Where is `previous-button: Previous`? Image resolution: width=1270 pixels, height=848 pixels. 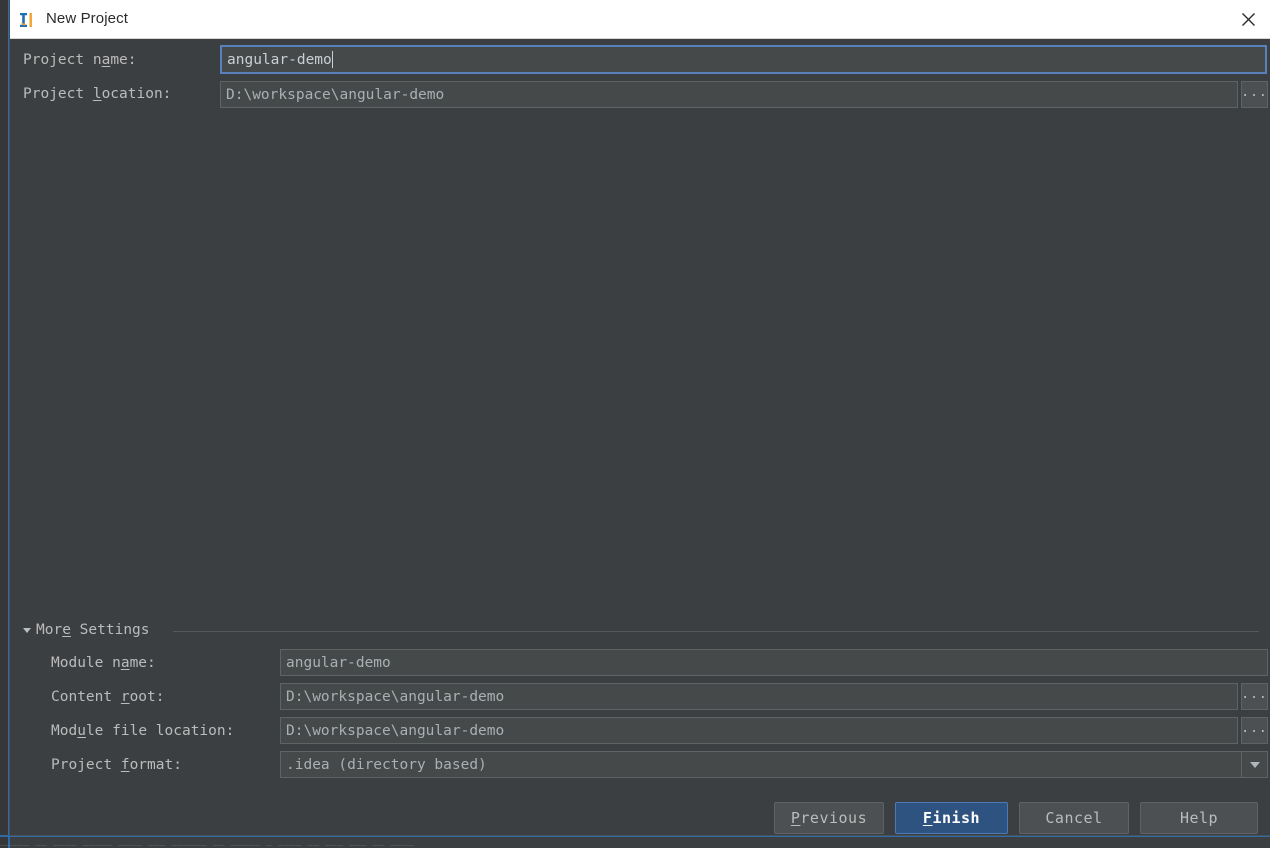 previous-button: Previous is located at coordinates (829, 818).